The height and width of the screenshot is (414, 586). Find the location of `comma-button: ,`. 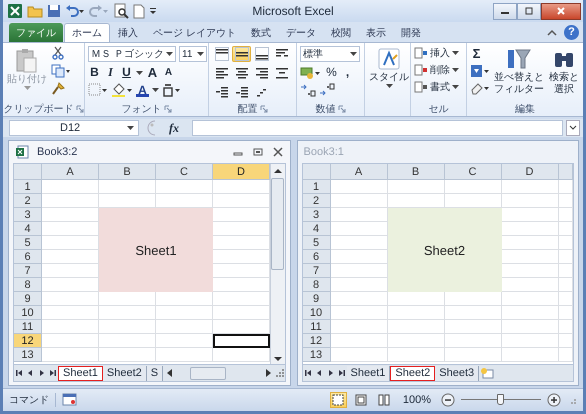

comma-button: , is located at coordinates (347, 72).